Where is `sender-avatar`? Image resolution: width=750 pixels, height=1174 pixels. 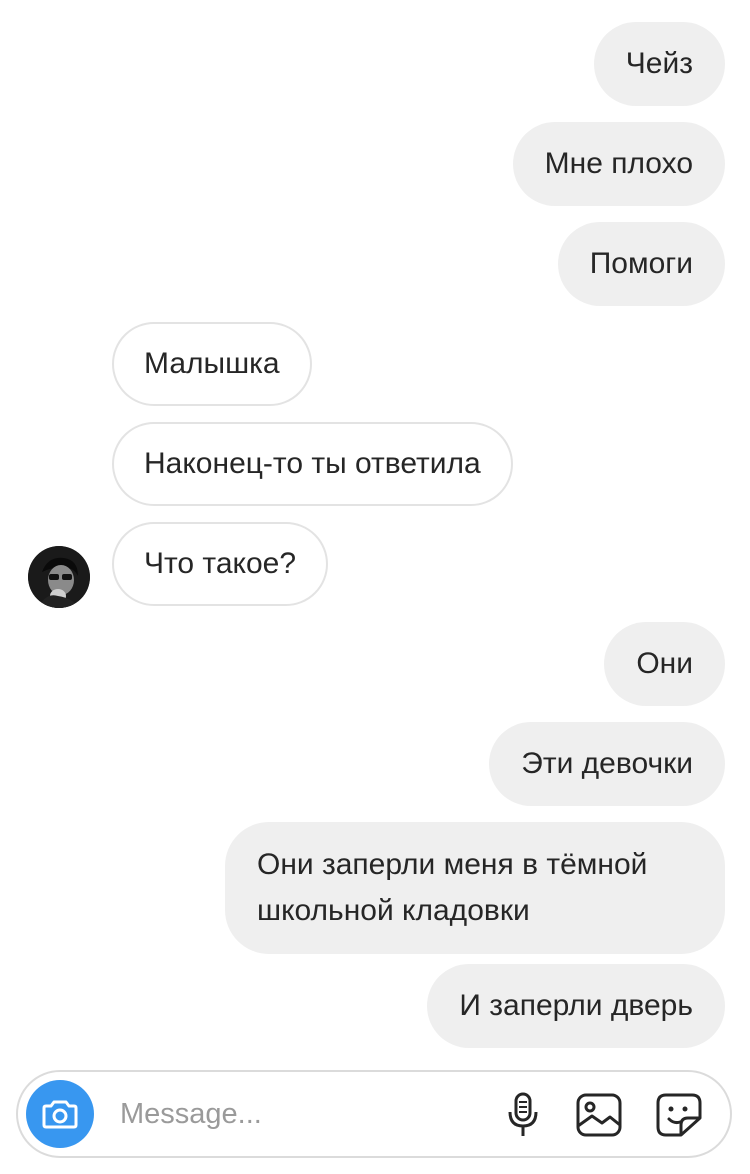 sender-avatar is located at coordinates (59, 577).